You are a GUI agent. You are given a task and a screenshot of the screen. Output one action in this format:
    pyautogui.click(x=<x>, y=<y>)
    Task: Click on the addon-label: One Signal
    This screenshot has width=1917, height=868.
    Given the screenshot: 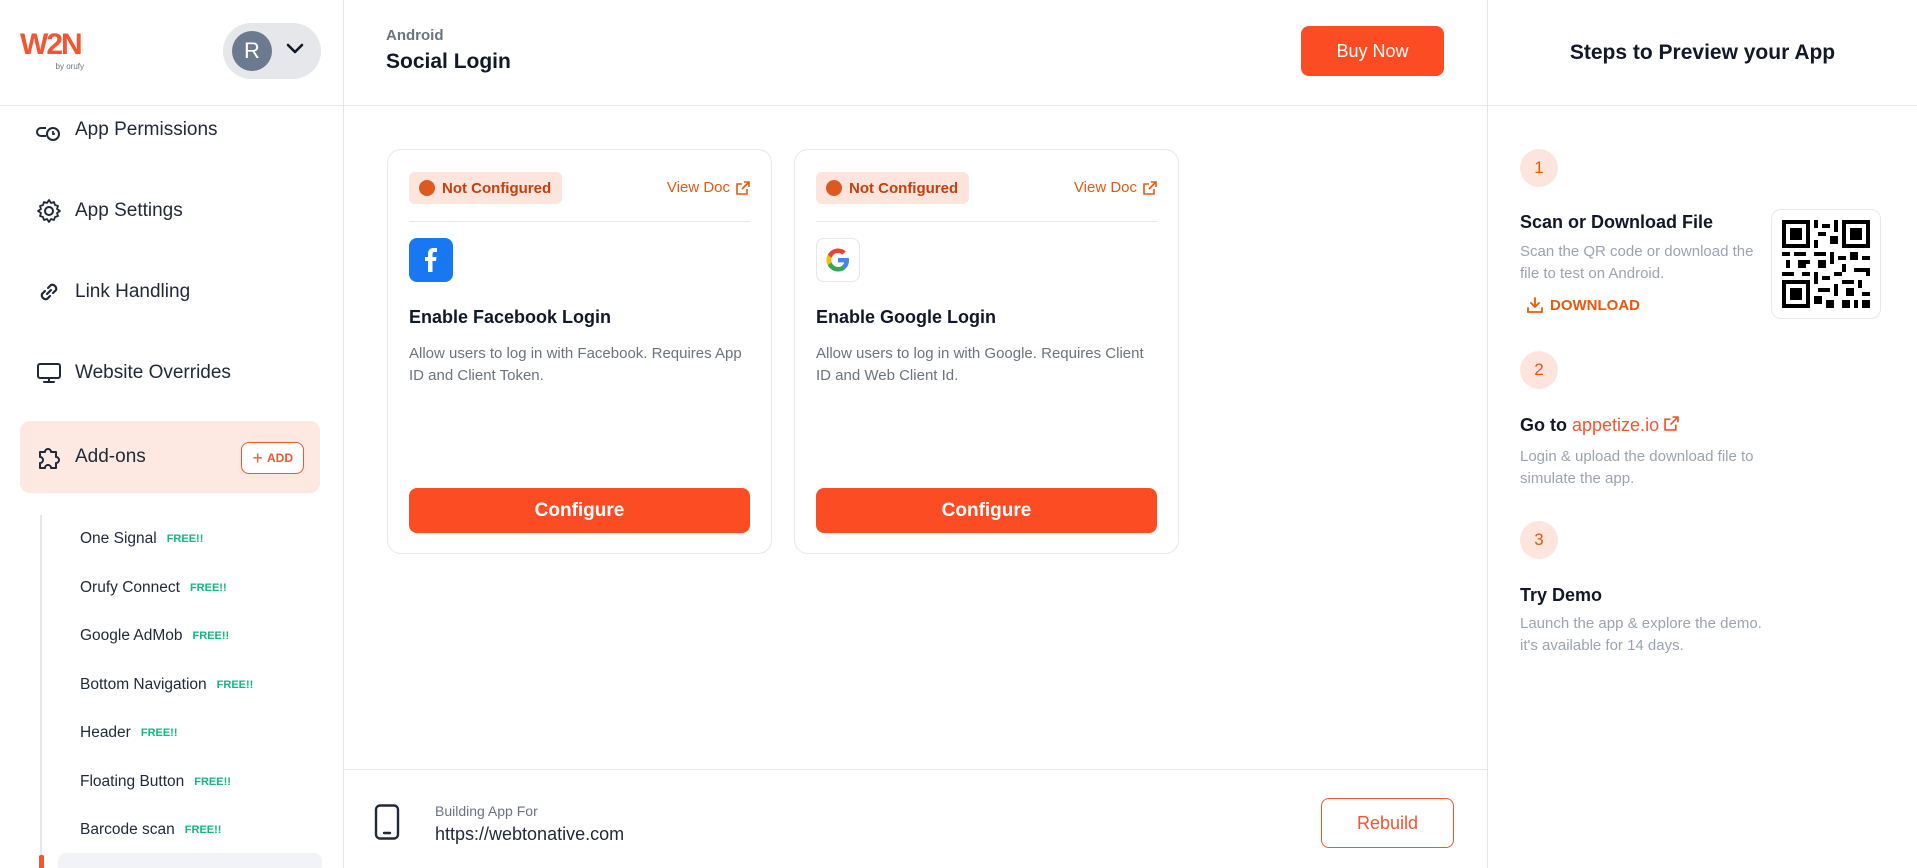 What is the action you would take?
    pyautogui.click(x=118, y=539)
    